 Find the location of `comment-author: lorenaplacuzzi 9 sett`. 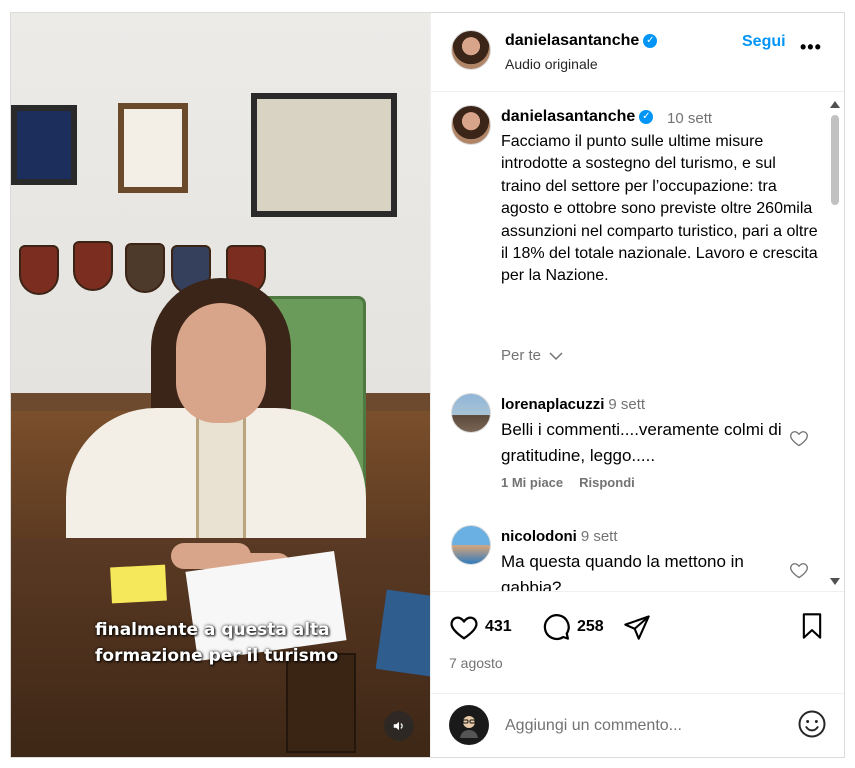

comment-author: lorenaplacuzzi 9 sett is located at coordinates (573, 404).